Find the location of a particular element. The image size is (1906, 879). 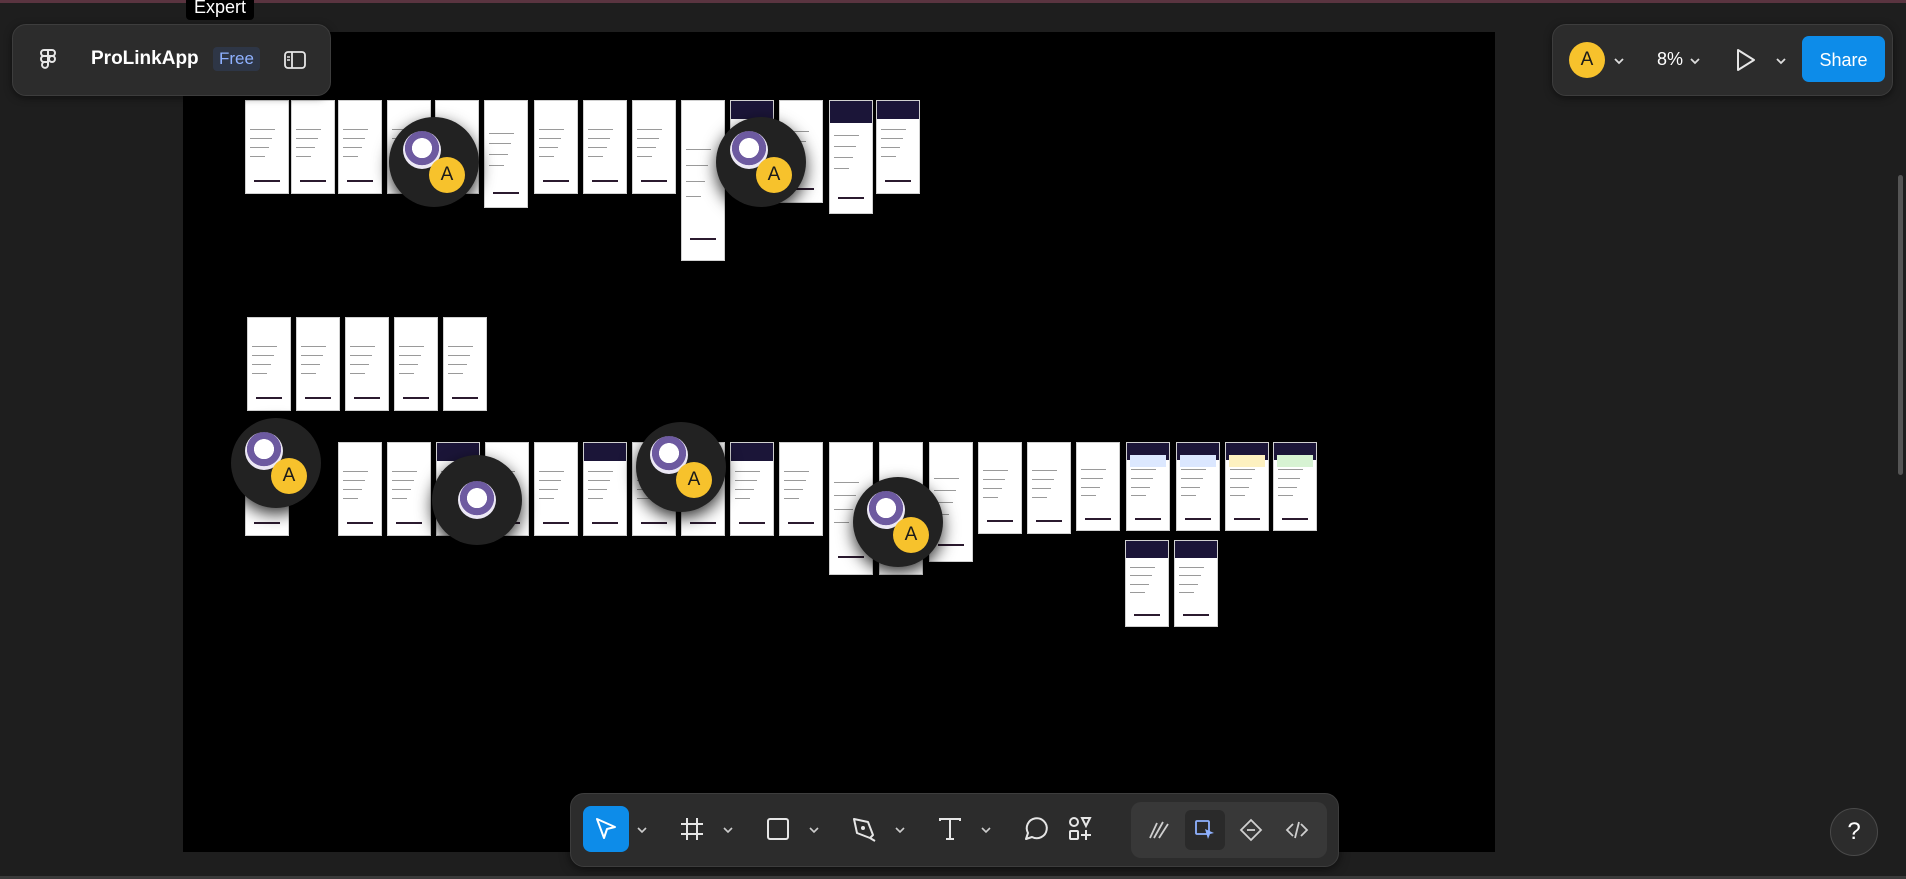

rectangle-tool-icon is located at coordinates (778, 829).